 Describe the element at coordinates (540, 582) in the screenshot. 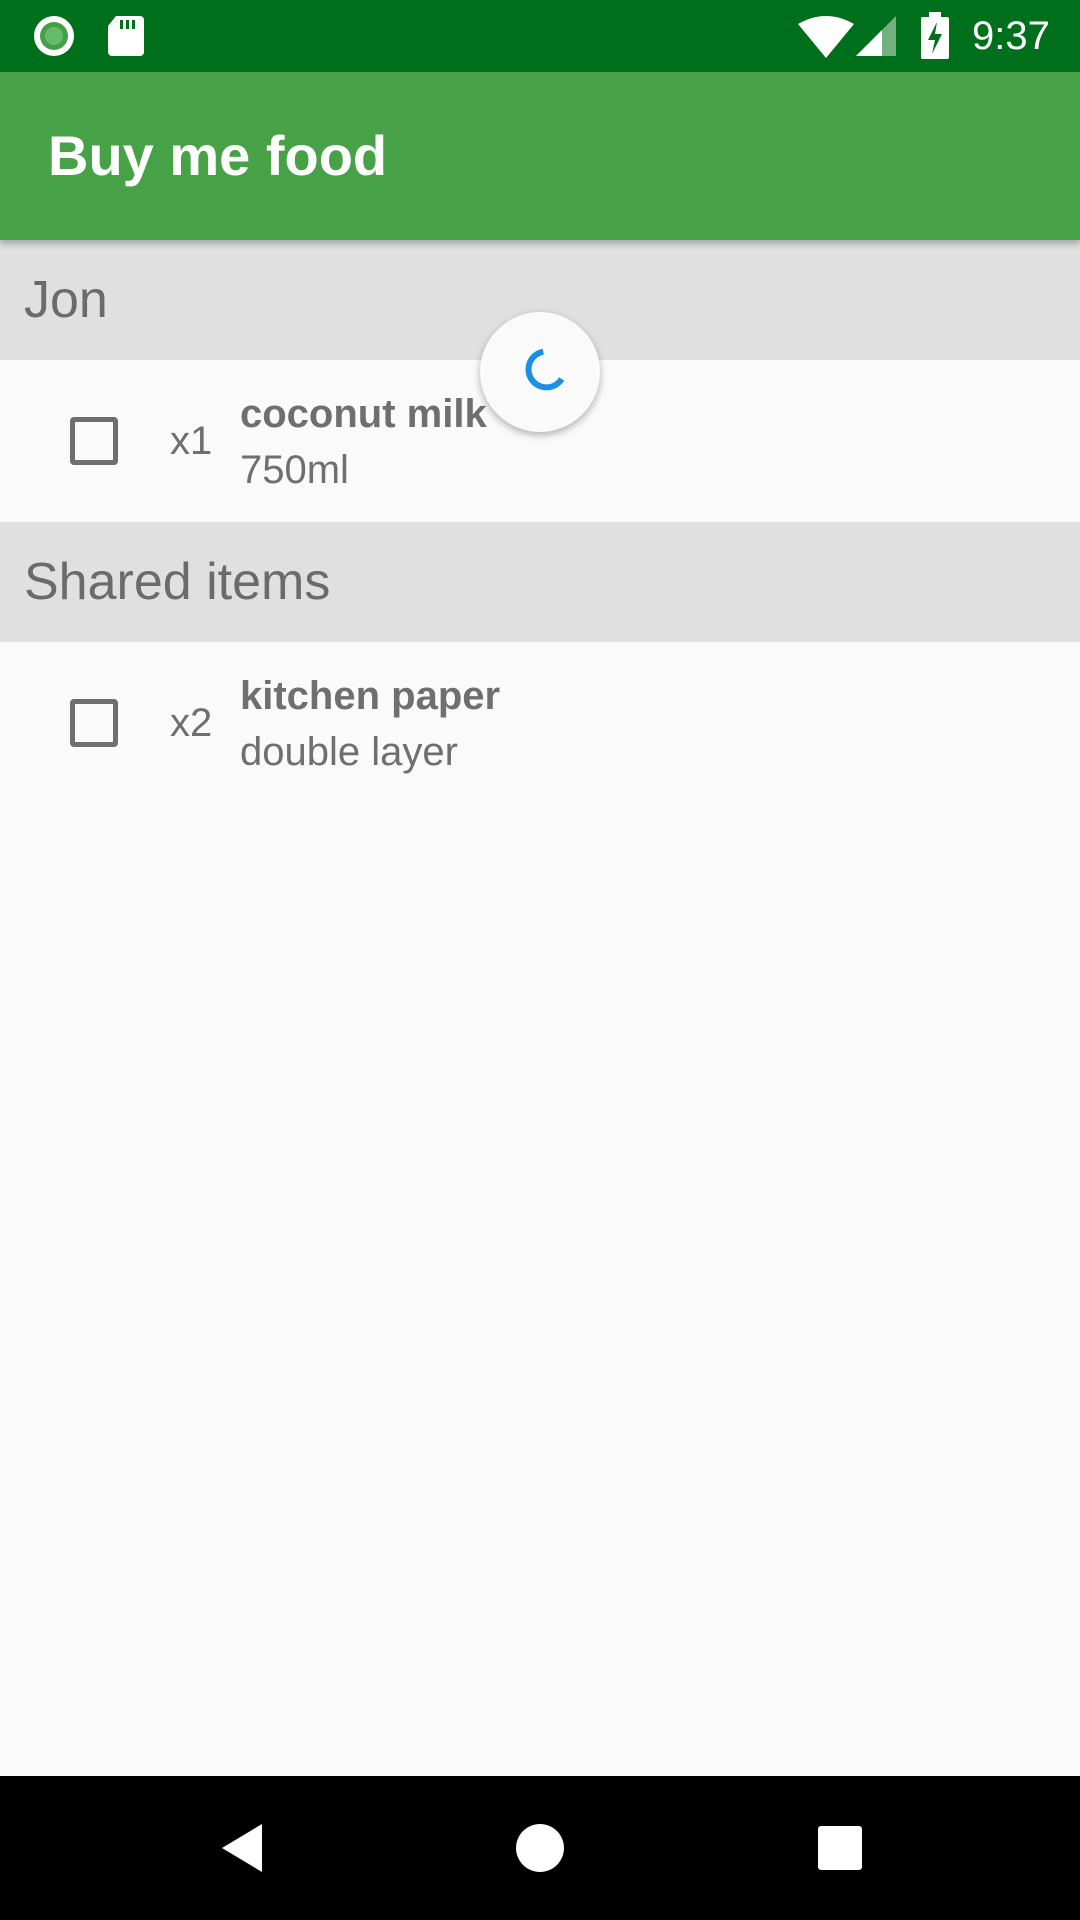

I see `section-header-shared-items: Shared items` at that location.